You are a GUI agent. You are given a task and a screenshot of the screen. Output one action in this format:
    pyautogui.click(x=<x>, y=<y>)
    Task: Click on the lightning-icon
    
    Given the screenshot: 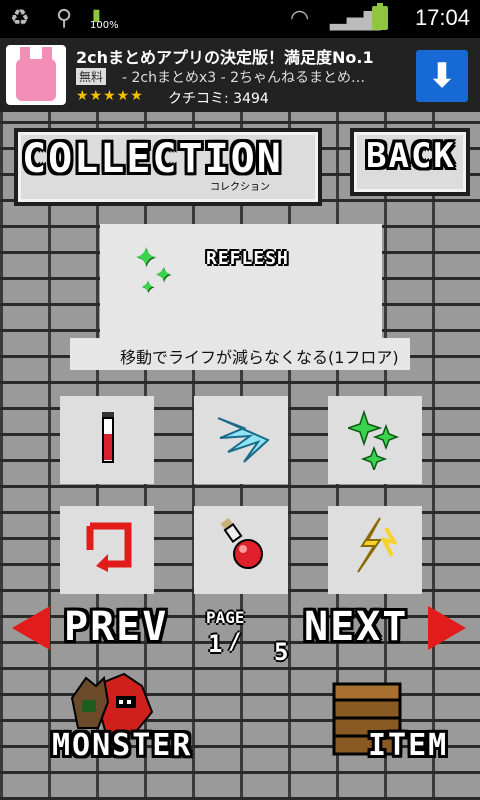 What is the action you would take?
    pyautogui.click(x=375, y=545)
    